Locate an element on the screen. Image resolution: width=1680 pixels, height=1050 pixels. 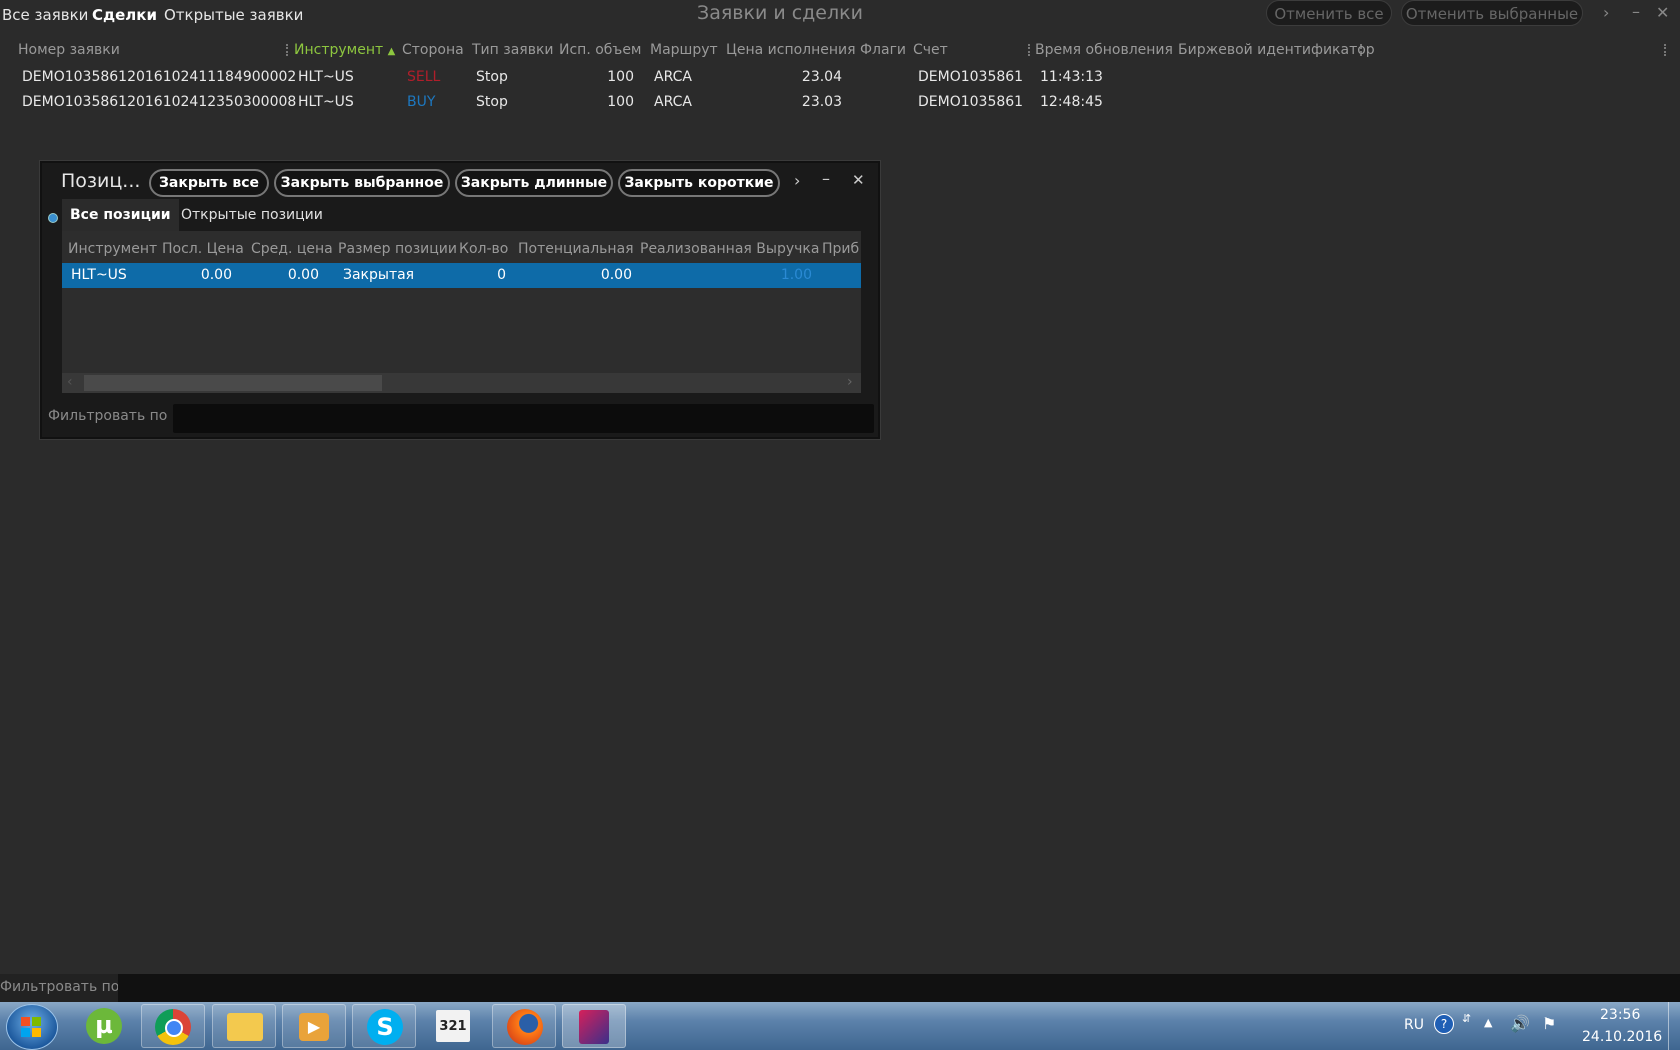
bottom-filter-bar: Фильтровать по is located at coordinates (840, 988).